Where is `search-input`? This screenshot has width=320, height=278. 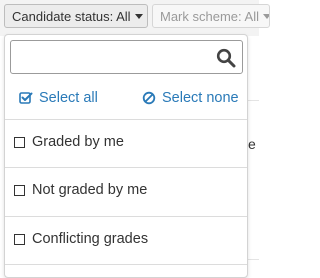
search-input is located at coordinates (118, 58).